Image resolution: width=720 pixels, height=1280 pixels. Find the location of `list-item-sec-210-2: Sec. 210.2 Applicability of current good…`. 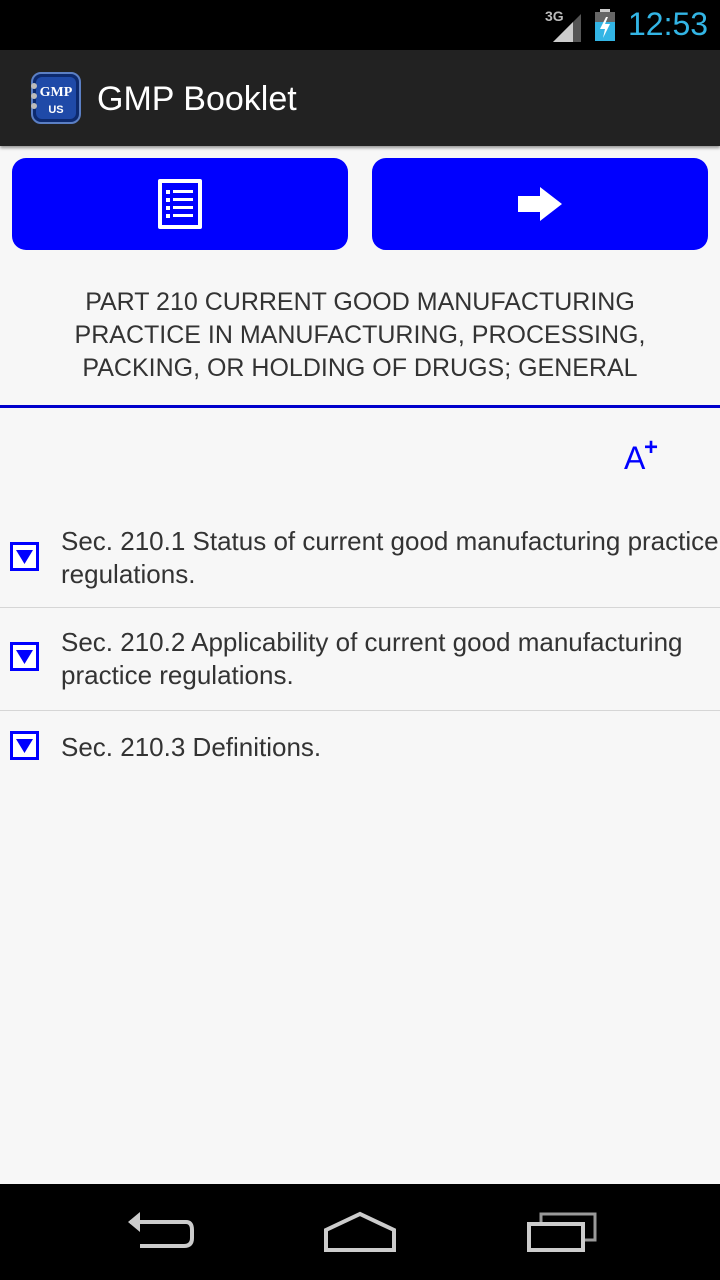

list-item-sec-210-2: Sec. 210.2 Applicability of current good… is located at coordinates (360, 659).